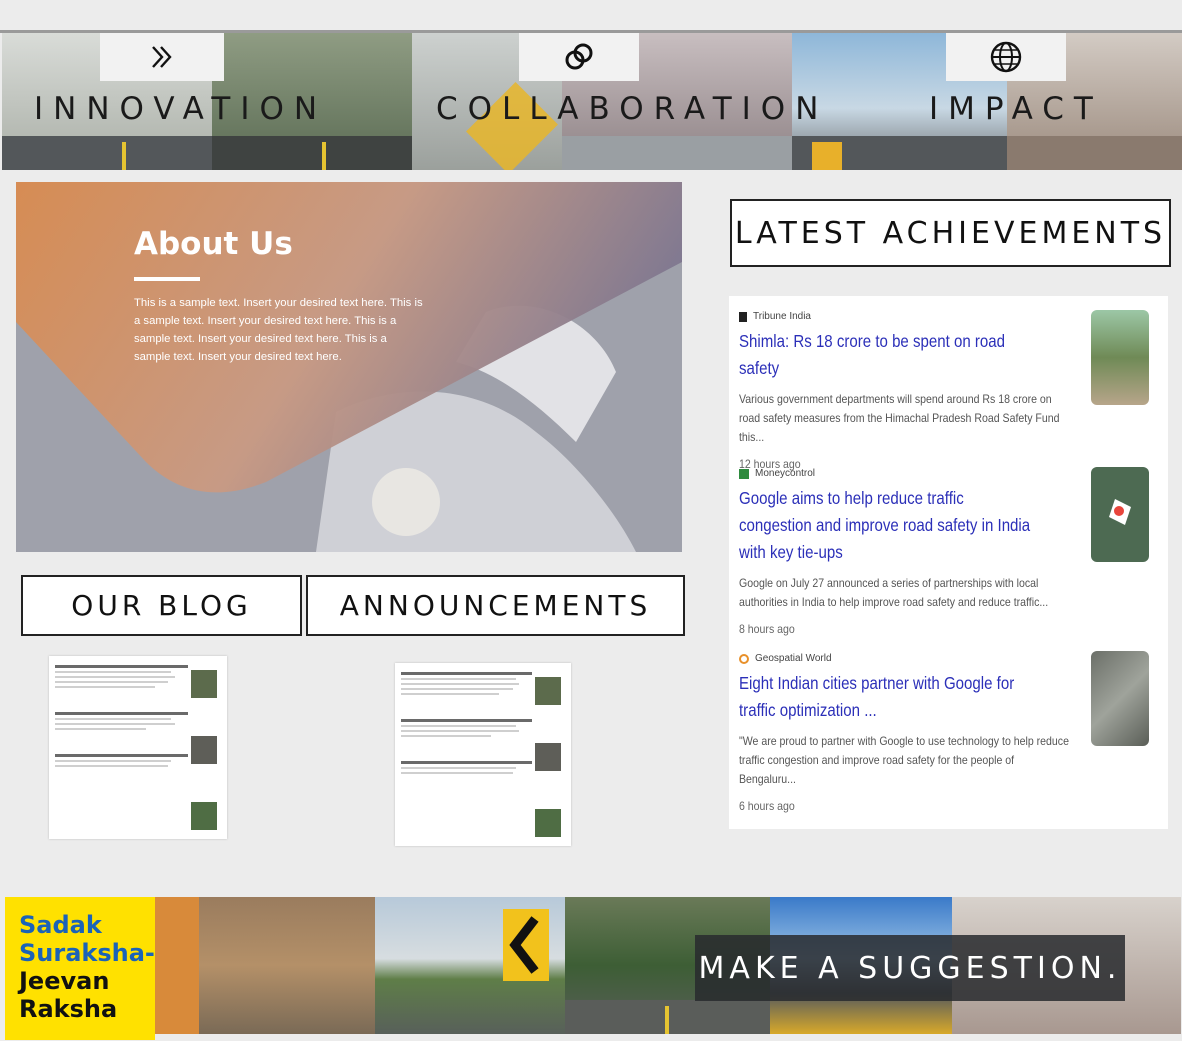 The height and width of the screenshot is (1041, 1182). I want to click on footer-photo-highway, so click(470, 965).